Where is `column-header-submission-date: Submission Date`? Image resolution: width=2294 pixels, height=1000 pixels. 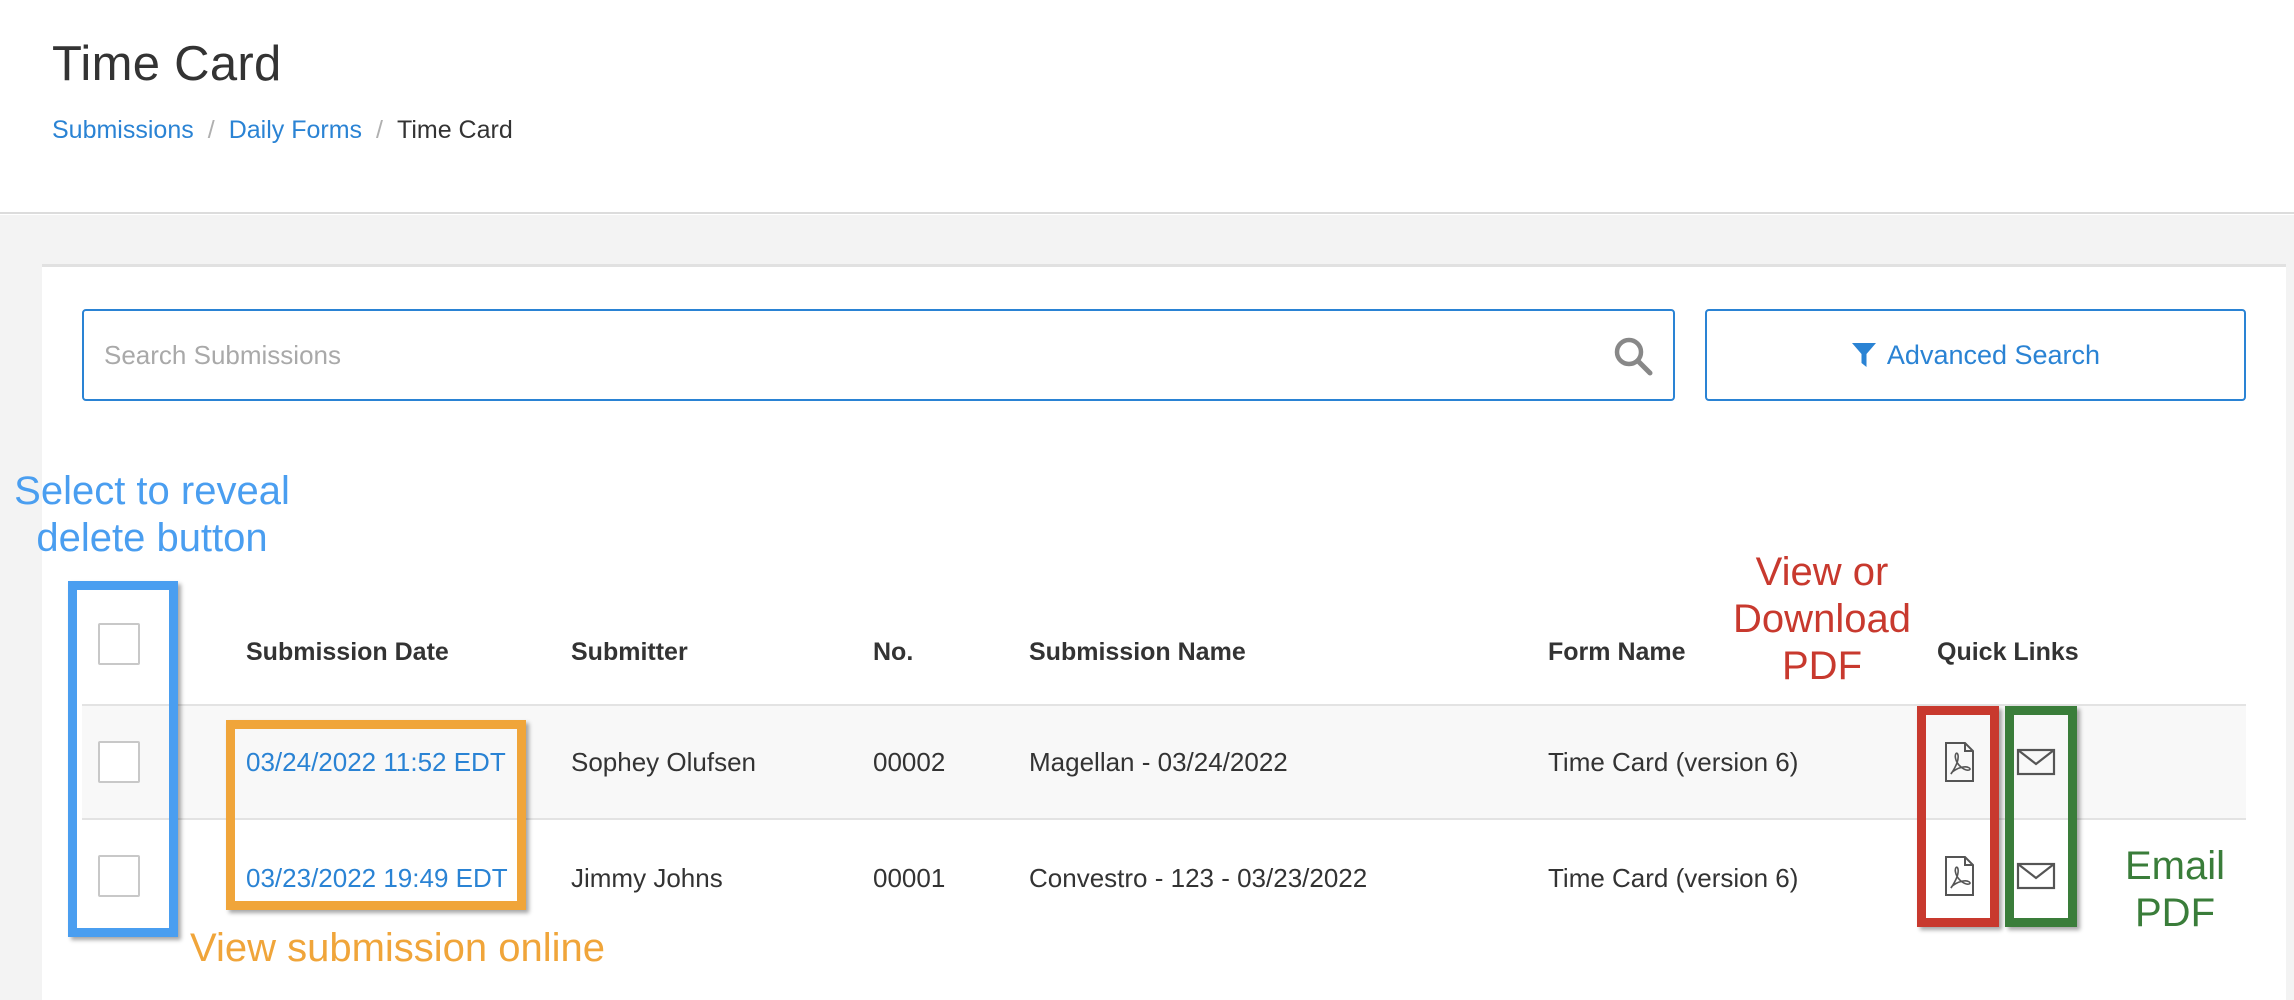 column-header-submission-date: Submission Date is located at coordinates (347, 652).